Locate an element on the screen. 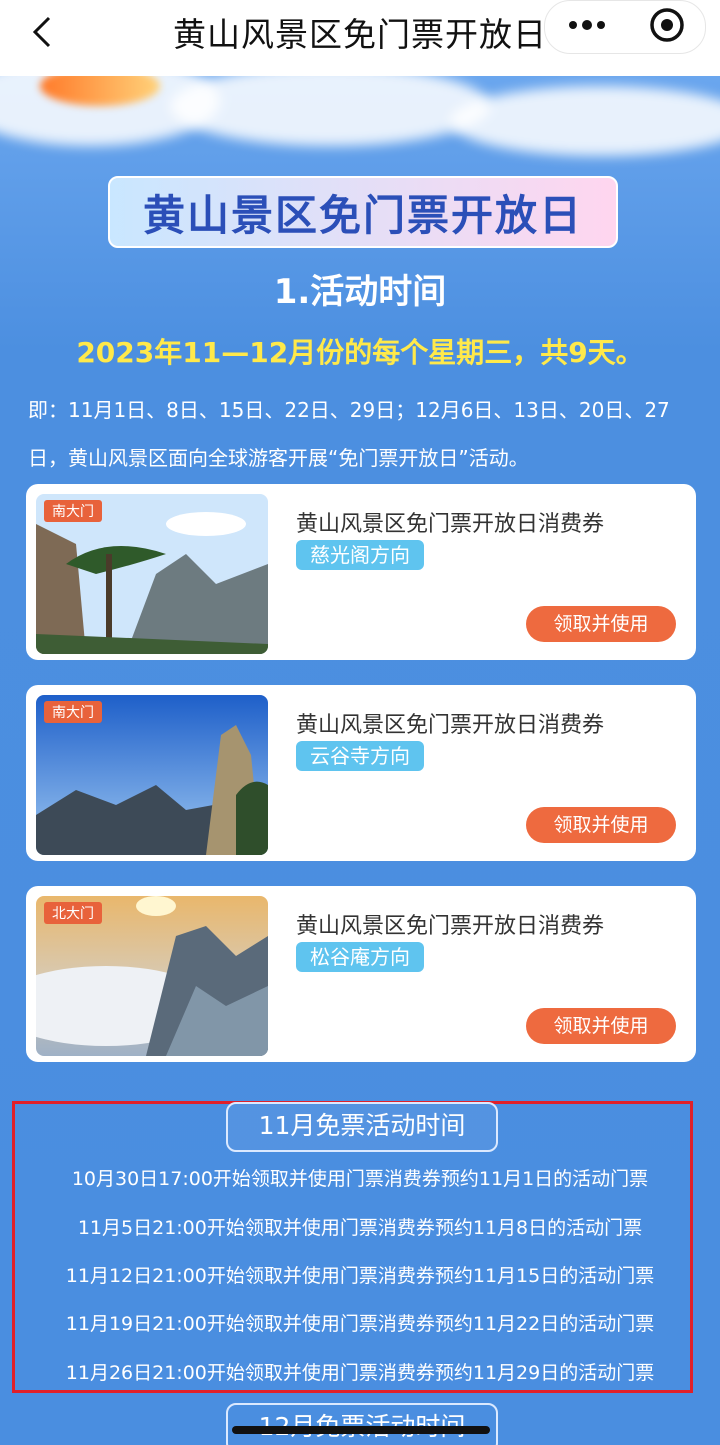 Image resolution: width=720 pixels, height=1445 pixels. december-title: 12月免票活动时间 is located at coordinates (362, 1424).